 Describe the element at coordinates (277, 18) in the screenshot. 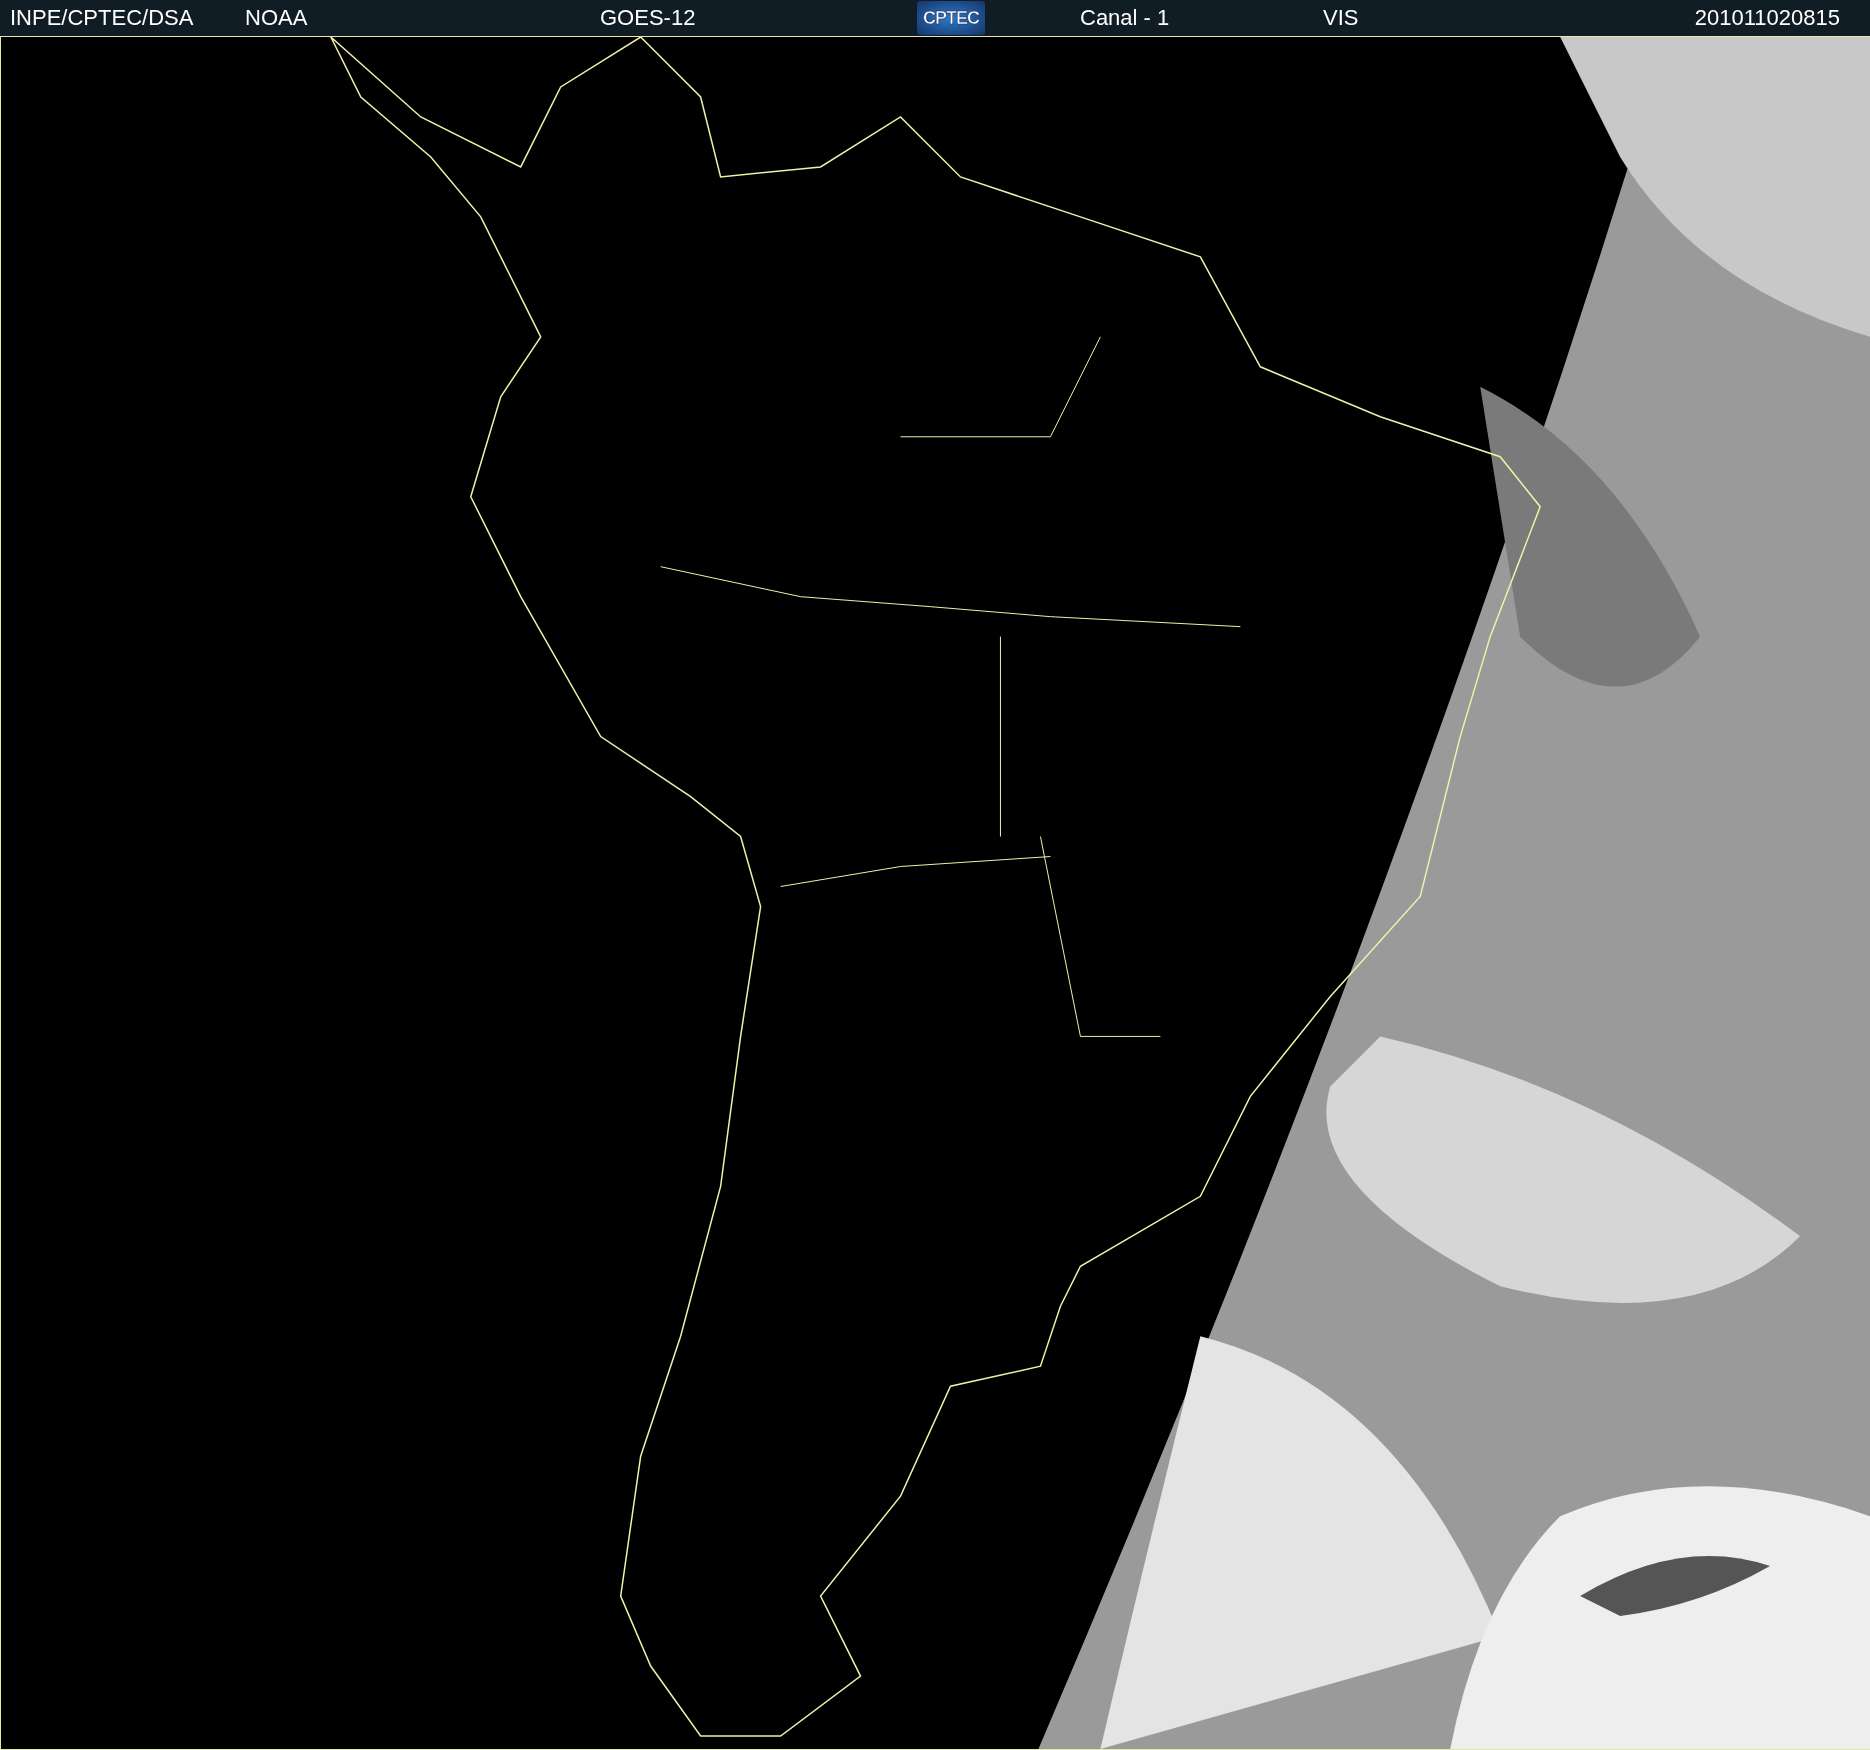

I see `header-label: NOAA` at that location.